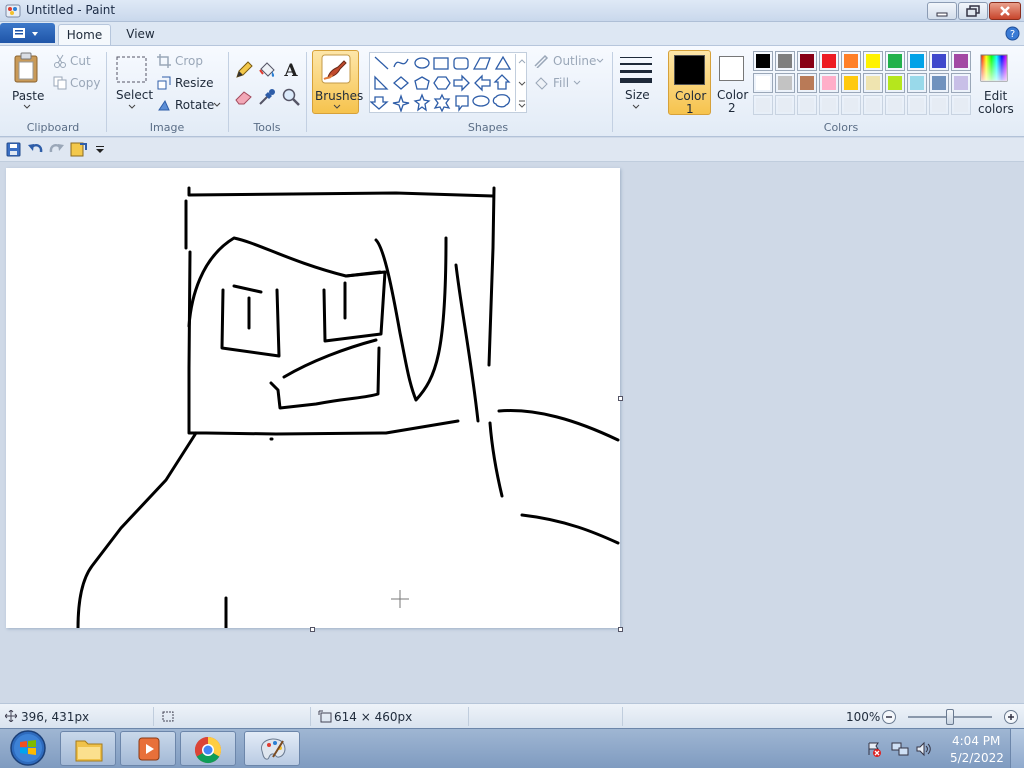 The height and width of the screenshot is (768, 1024). I want to click on taskbar-media-player-button, so click(148, 748).